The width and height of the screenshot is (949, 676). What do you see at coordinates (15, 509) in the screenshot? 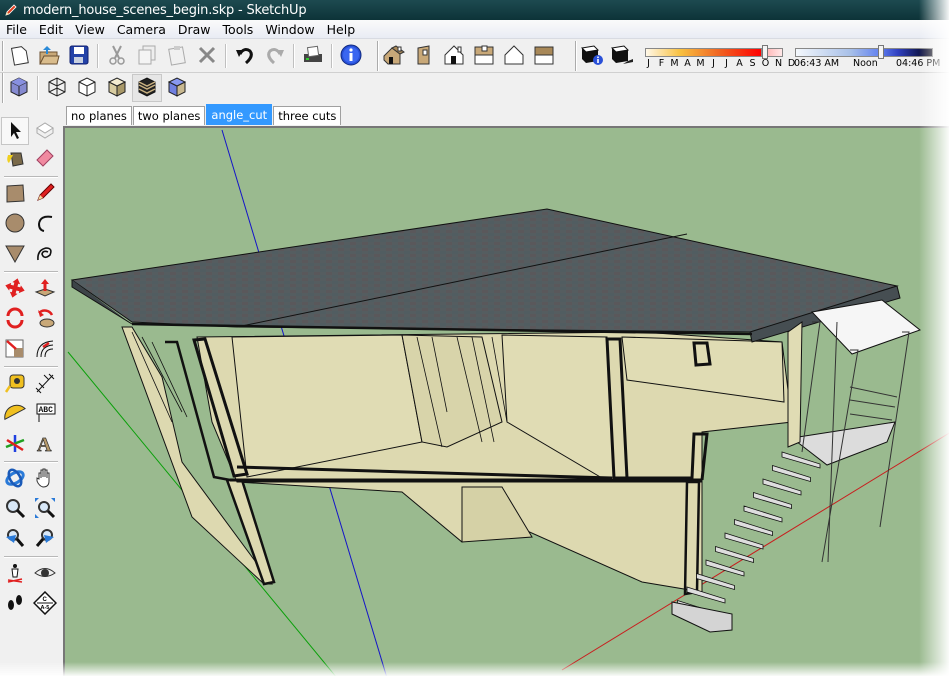
I see `zoom-tool` at bounding box center [15, 509].